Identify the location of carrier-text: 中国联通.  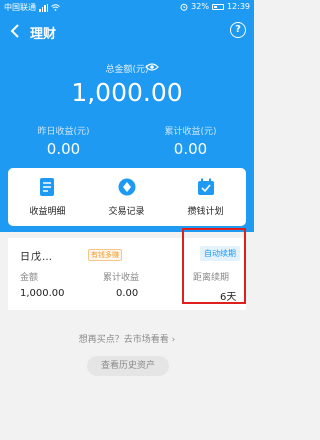
(20, 7).